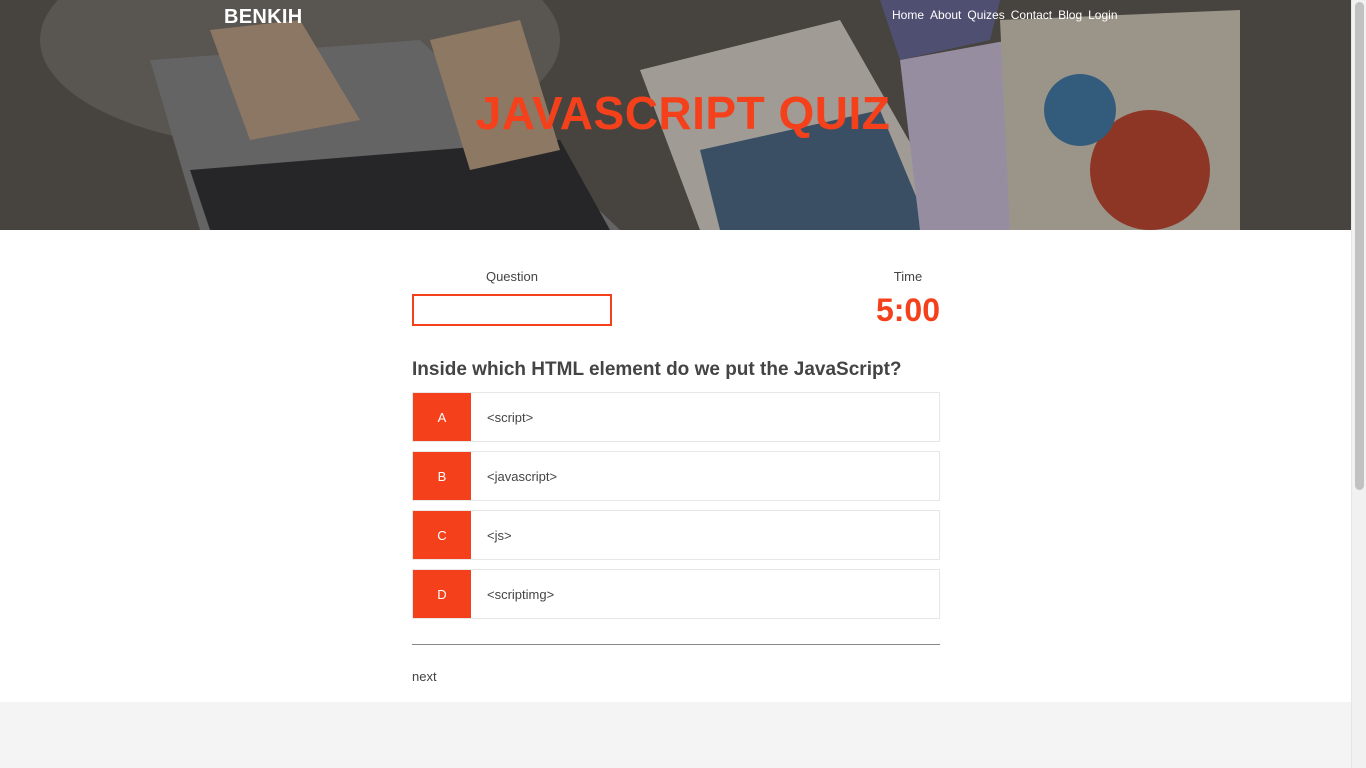 The width and height of the screenshot is (1366, 768). Describe the element at coordinates (512, 310) in the screenshot. I see `question-progress-box` at that location.